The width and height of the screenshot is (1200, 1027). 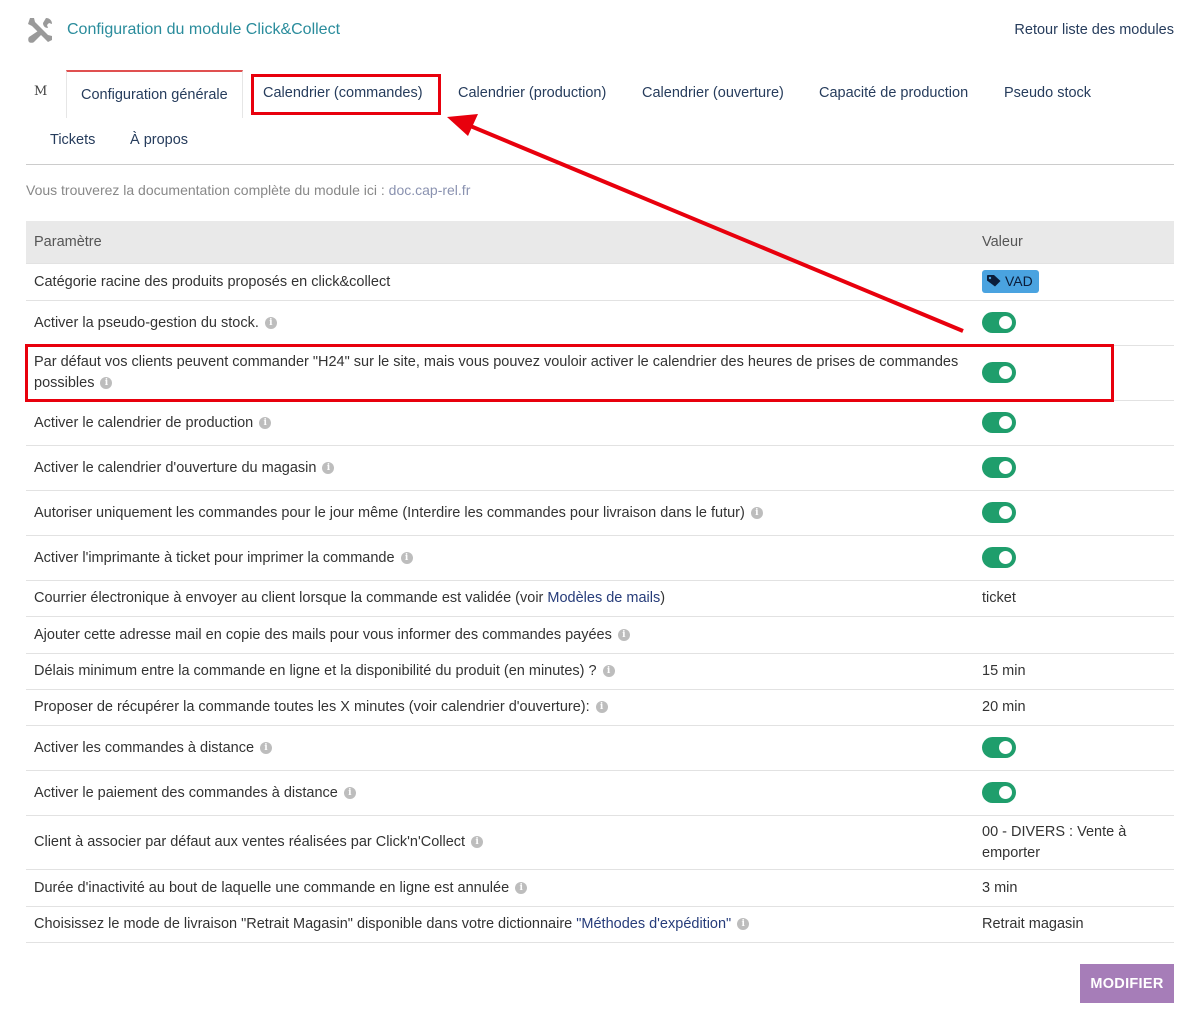 I want to click on tab-calendrier-commandes: Calendrier (commandes), so click(x=343, y=93).